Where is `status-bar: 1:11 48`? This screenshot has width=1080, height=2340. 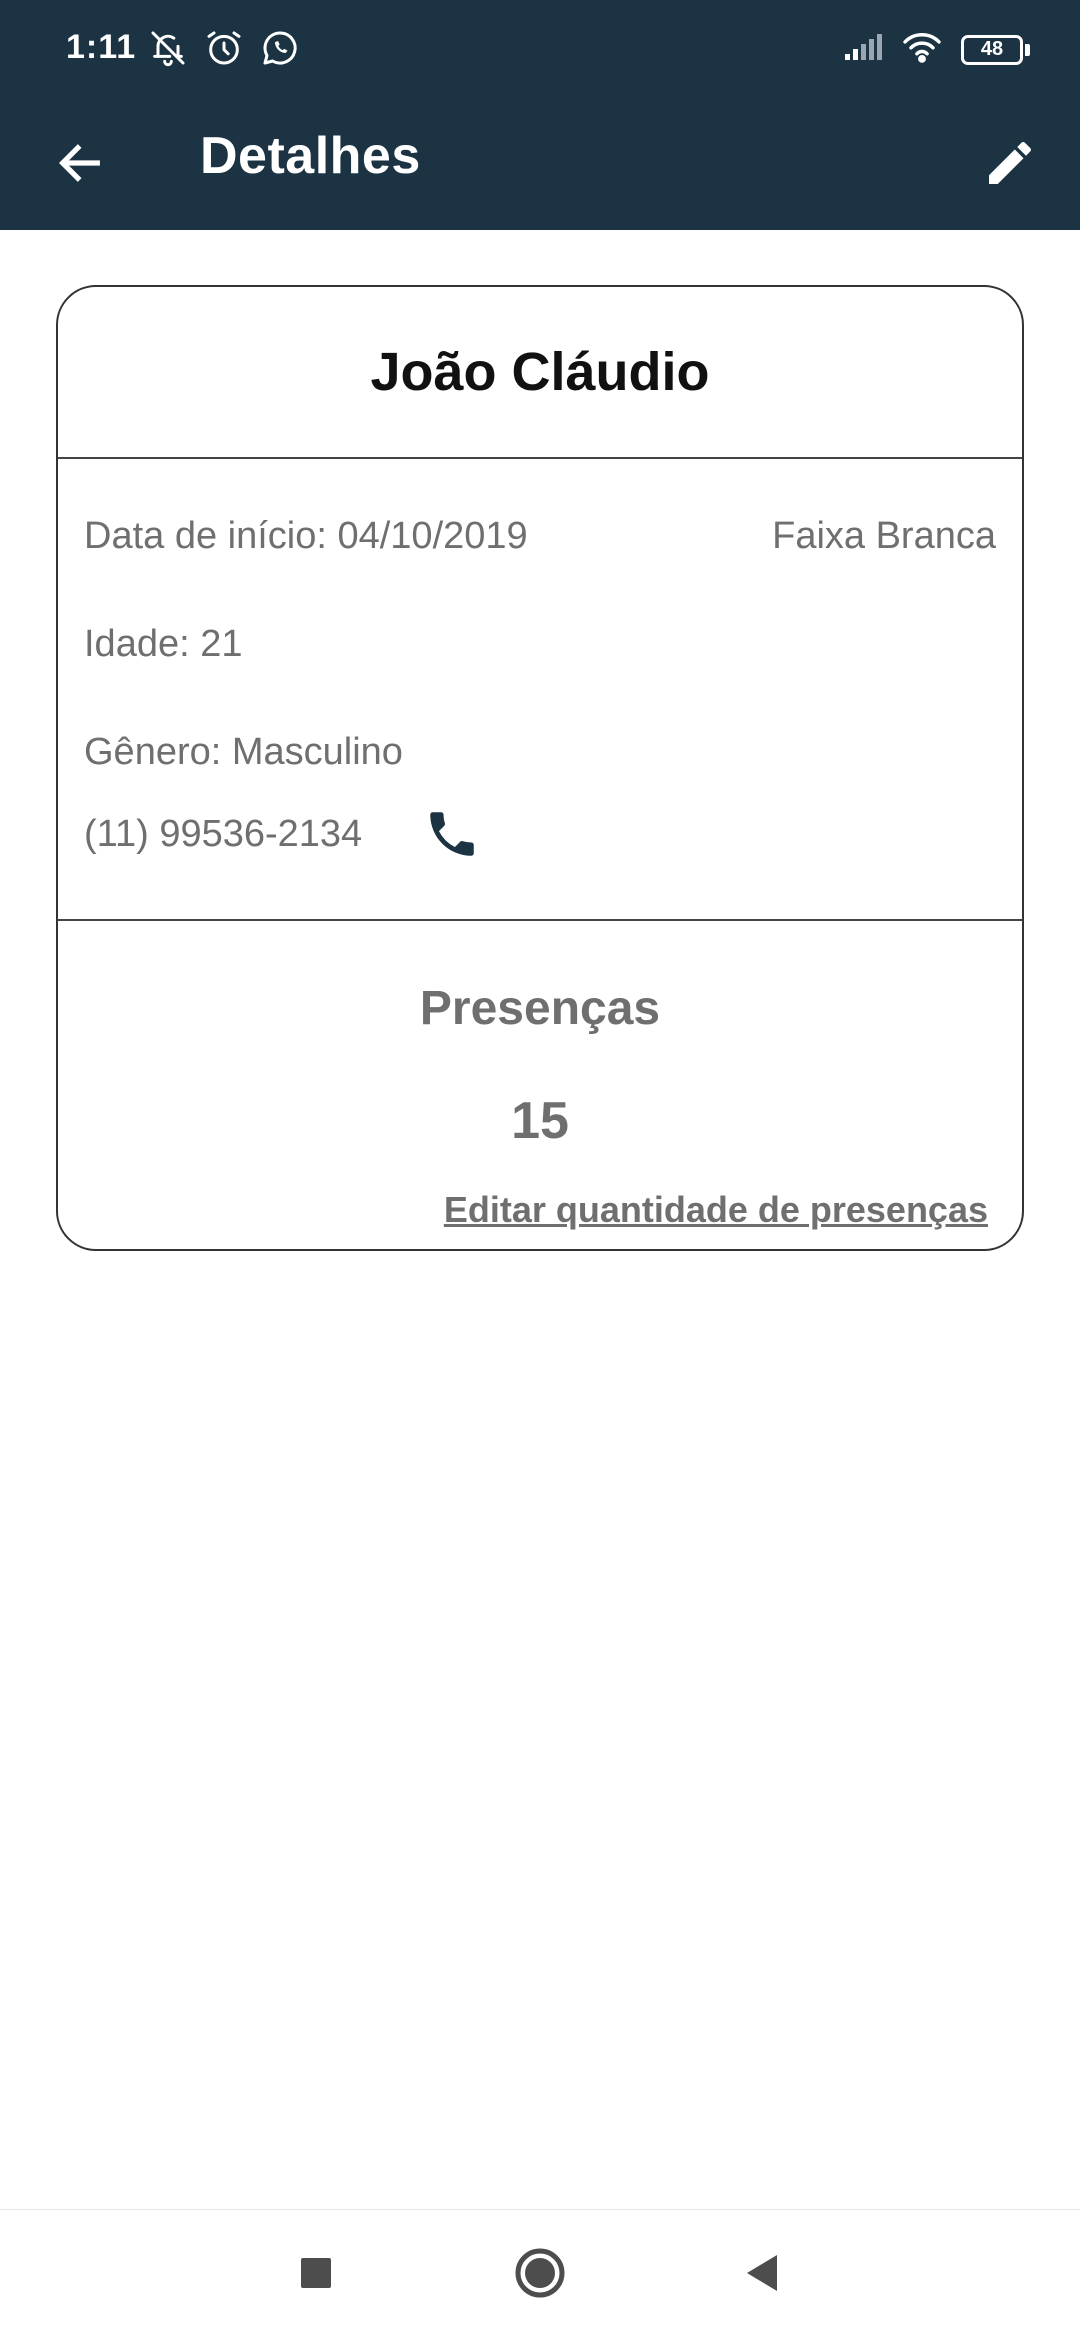 status-bar: 1:11 48 is located at coordinates (540, 50).